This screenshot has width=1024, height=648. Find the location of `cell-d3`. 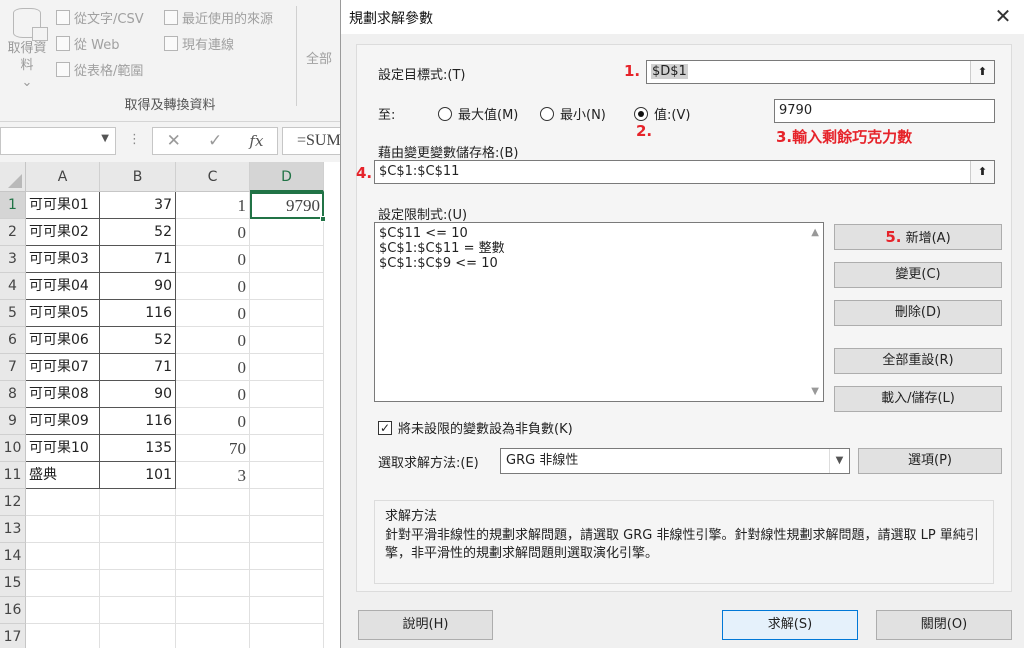

cell-d3 is located at coordinates (287, 259).